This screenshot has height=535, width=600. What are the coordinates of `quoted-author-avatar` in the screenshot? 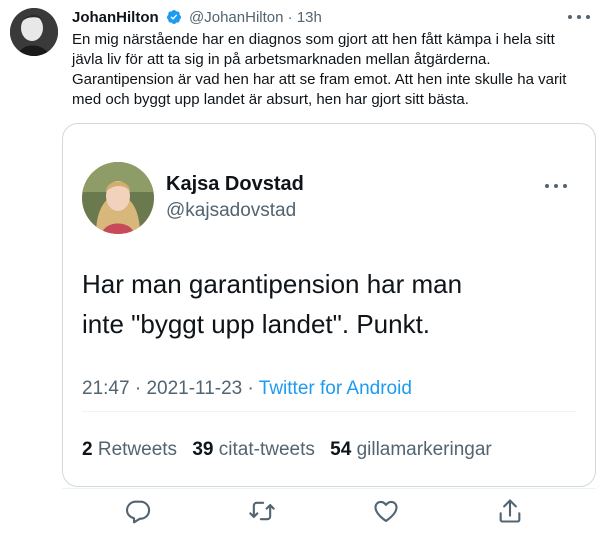 It's located at (118, 198).